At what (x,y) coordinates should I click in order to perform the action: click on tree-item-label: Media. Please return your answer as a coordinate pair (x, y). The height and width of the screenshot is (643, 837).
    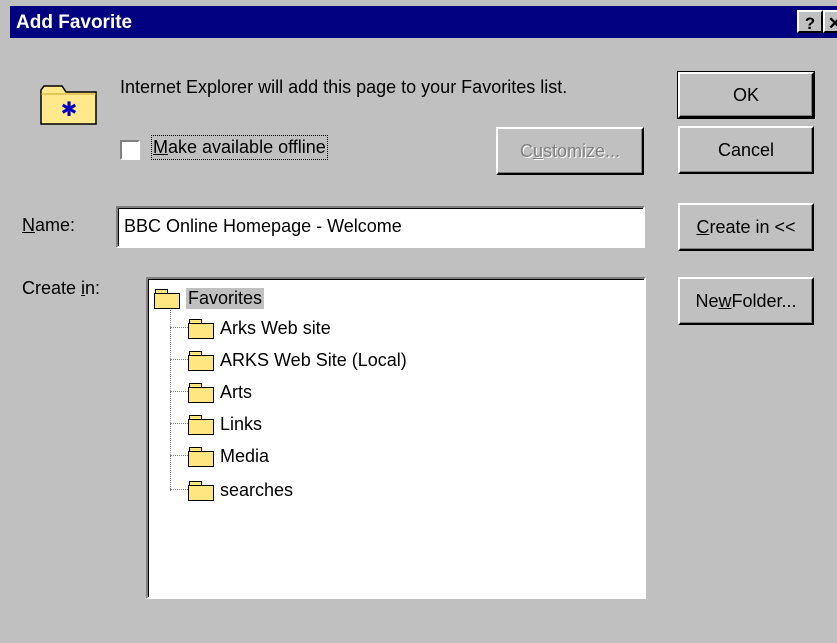
    Looking at the image, I should click on (245, 455).